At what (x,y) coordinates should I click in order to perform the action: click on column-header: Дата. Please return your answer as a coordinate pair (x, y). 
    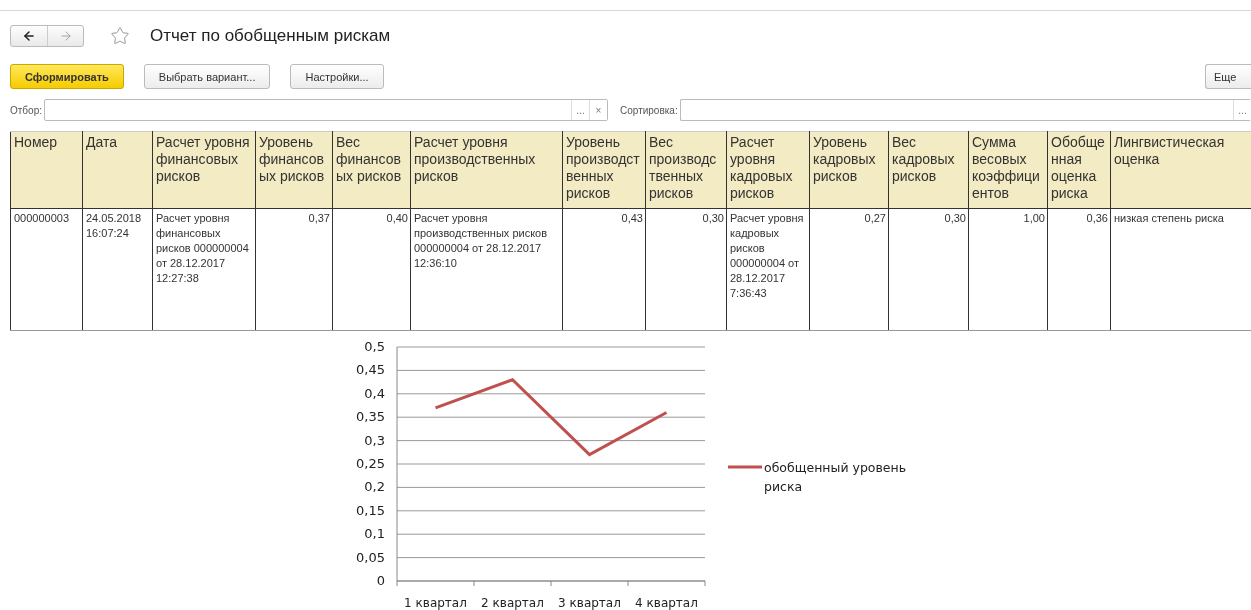
    Looking at the image, I should click on (117, 170).